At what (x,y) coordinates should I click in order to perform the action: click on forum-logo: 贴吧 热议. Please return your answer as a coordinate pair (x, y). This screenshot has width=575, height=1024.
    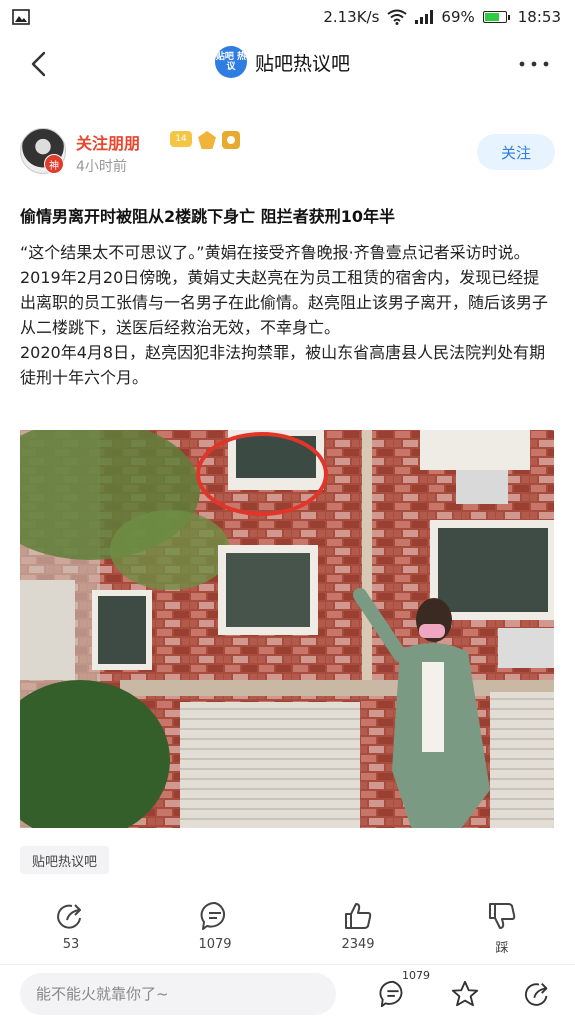
    Looking at the image, I should click on (231, 62).